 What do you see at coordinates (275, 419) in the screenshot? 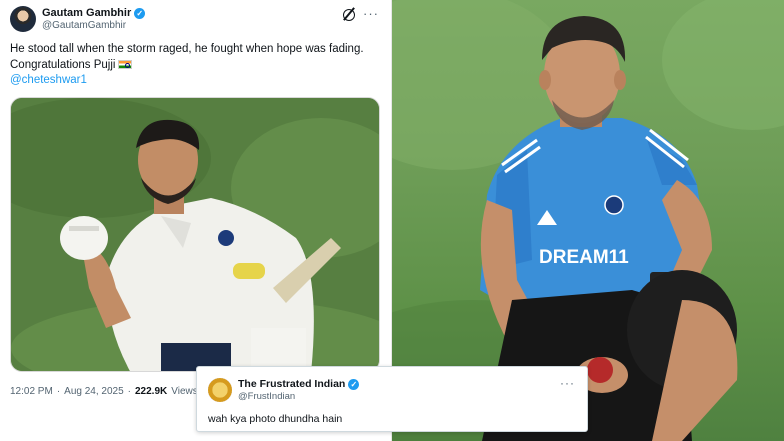
I see `reply-text: wah kya photo dhundha hain` at bounding box center [275, 419].